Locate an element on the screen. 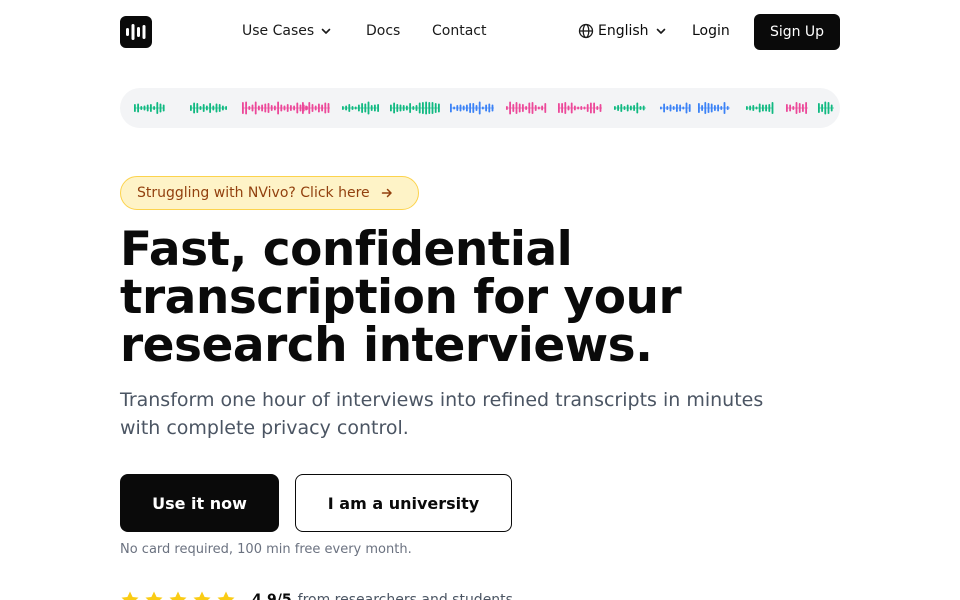 The image size is (960, 600). arrow-right-icon is located at coordinates (387, 193).